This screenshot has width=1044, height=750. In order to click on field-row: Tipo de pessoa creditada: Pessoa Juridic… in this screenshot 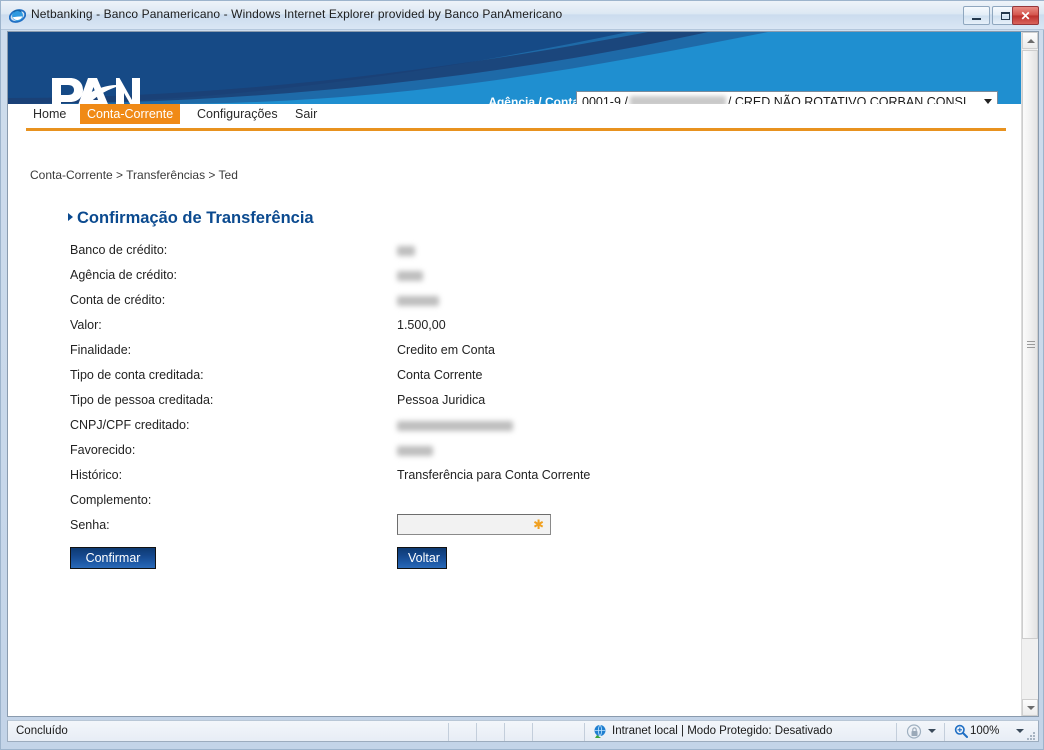, I will do `click(420, 404)`.